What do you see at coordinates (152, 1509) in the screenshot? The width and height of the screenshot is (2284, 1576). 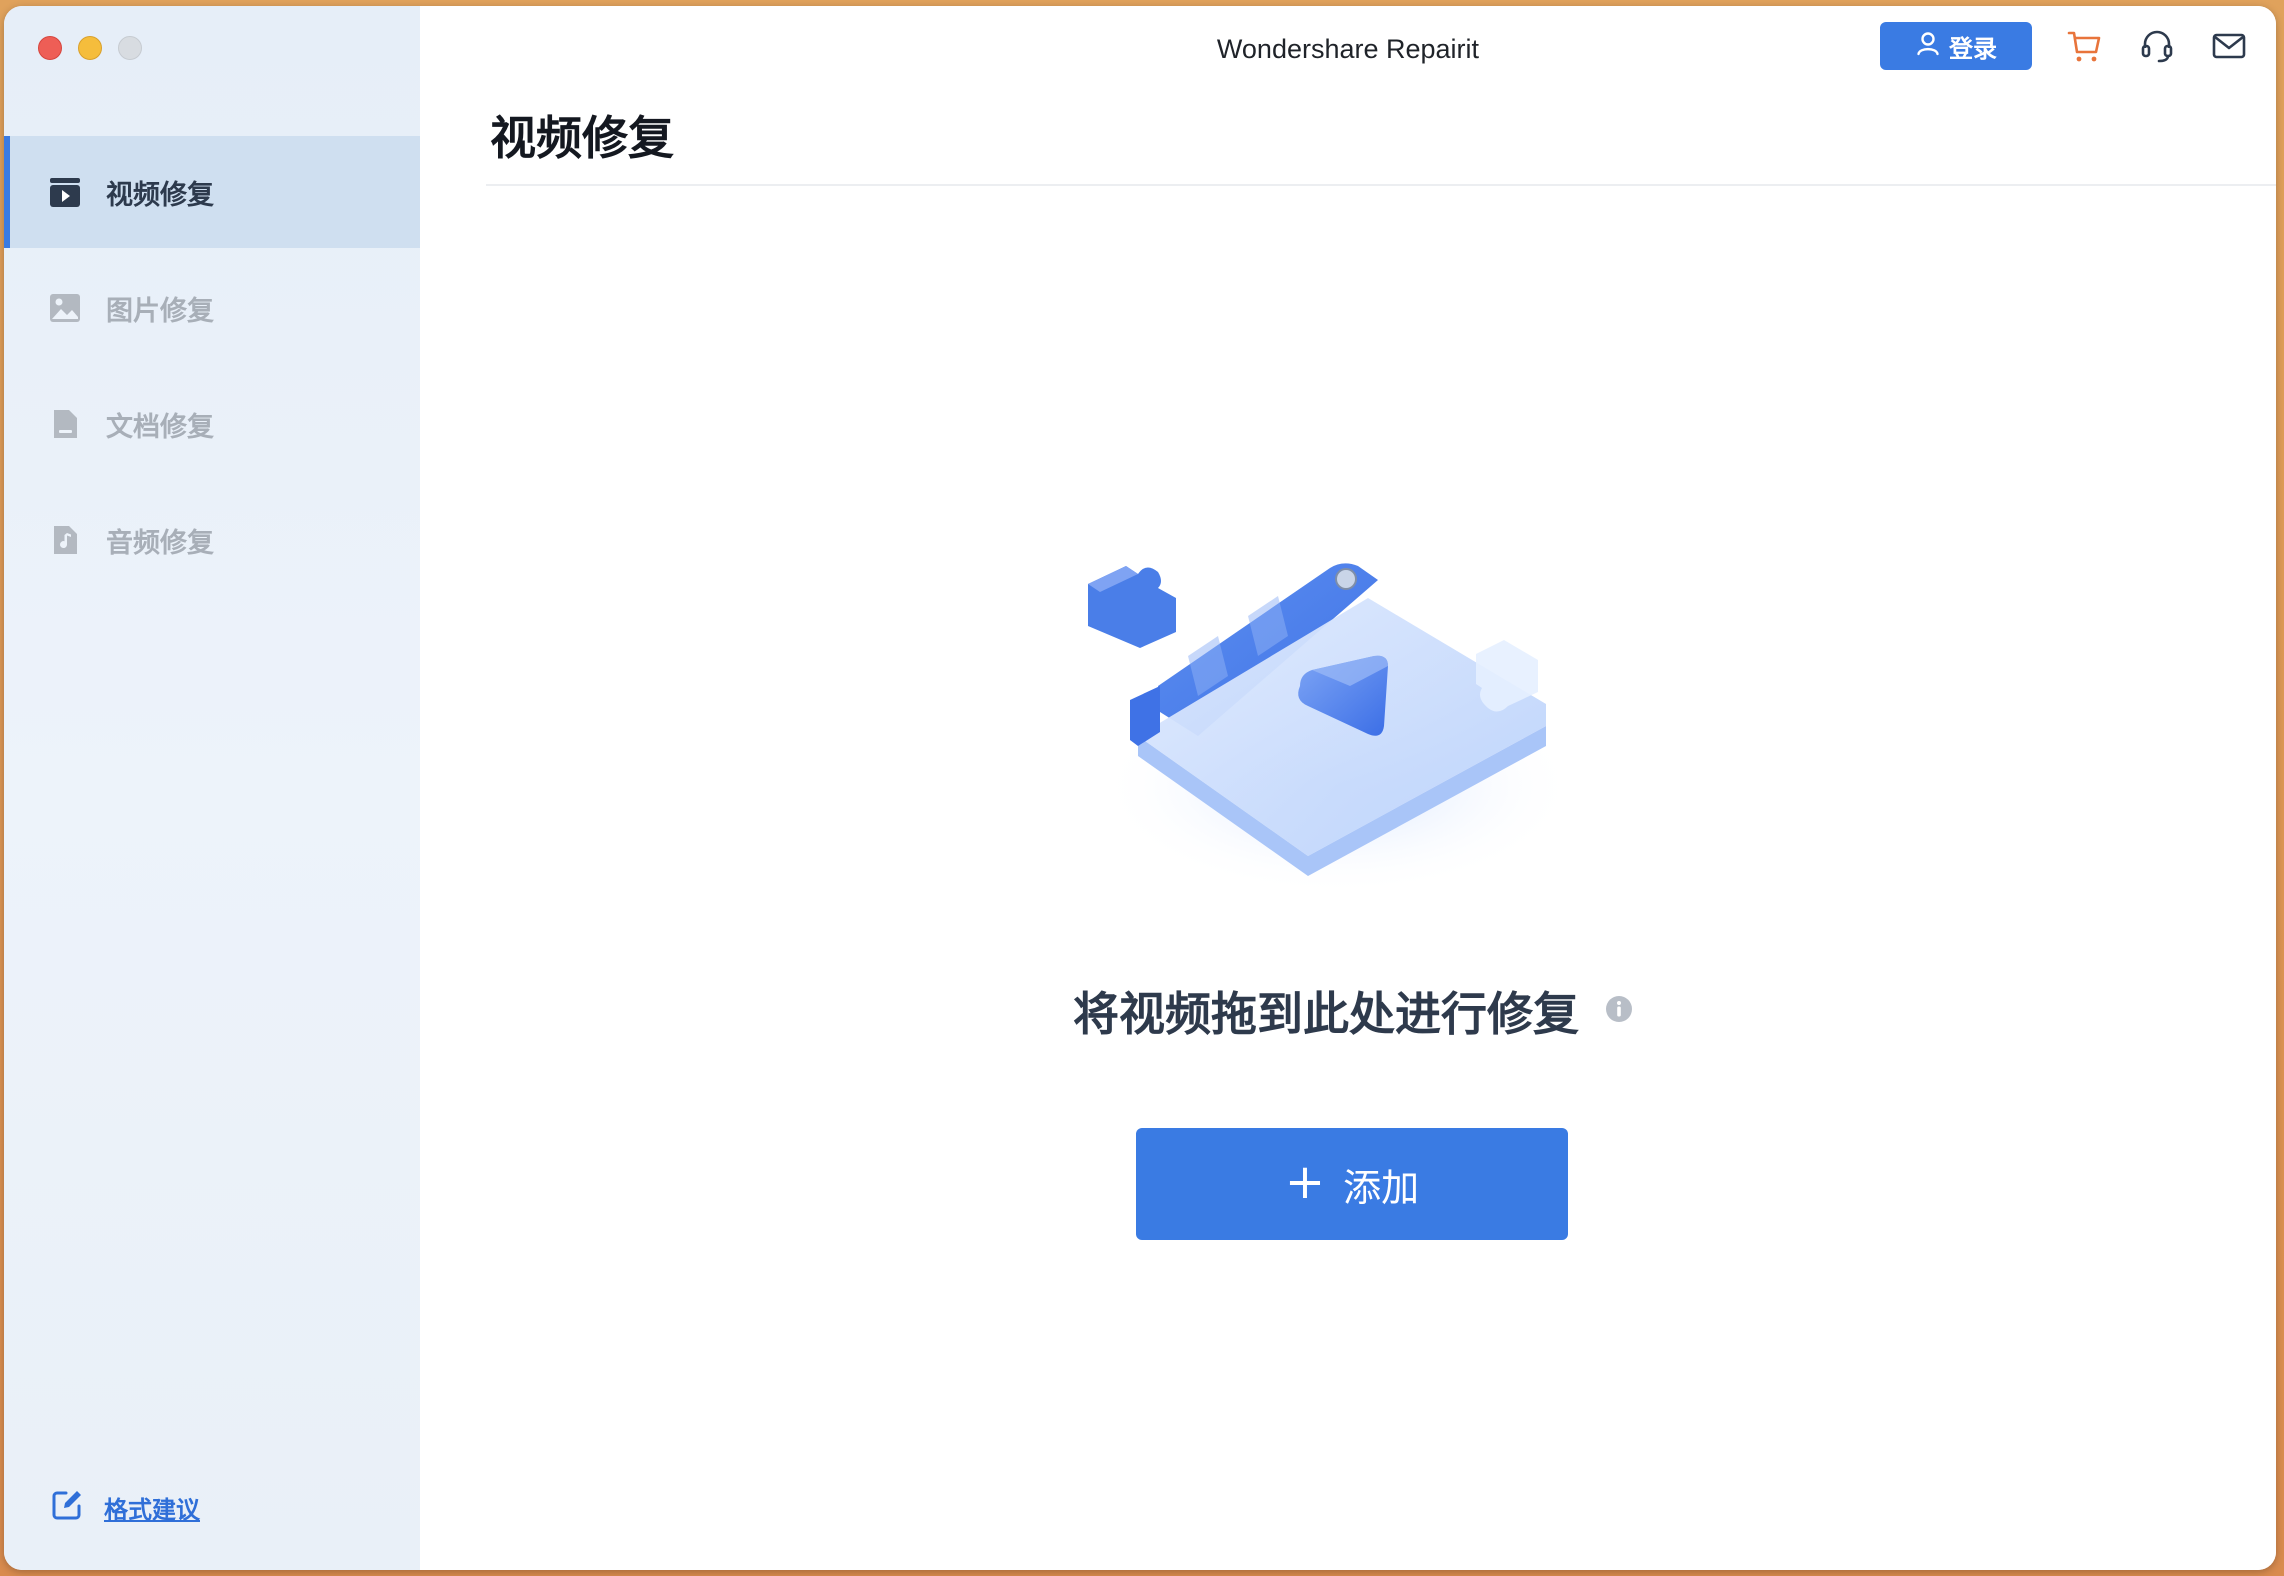 I see `format-suggestion-label: 格式建议` at bounding box center [152, 1509].